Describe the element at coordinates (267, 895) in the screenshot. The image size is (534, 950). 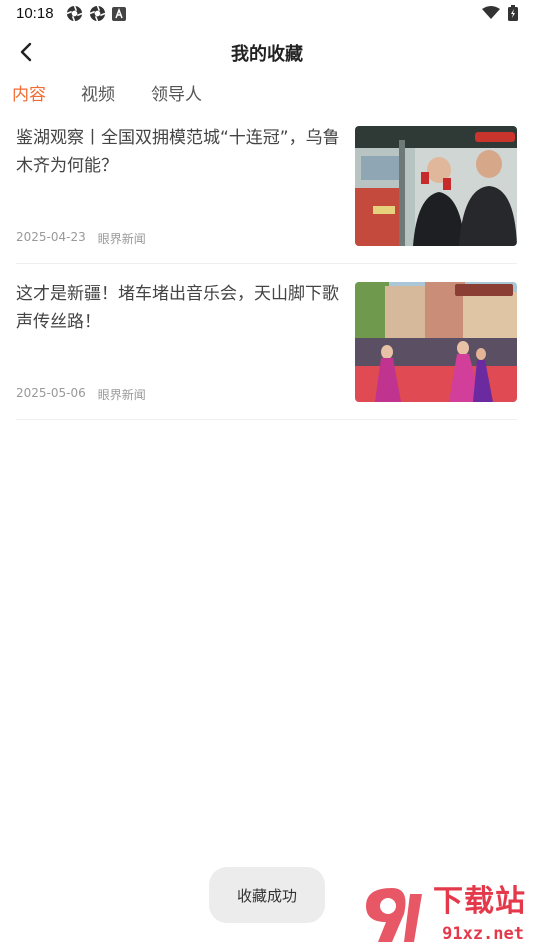
I see `toast-message: 收藏成功` at that location.